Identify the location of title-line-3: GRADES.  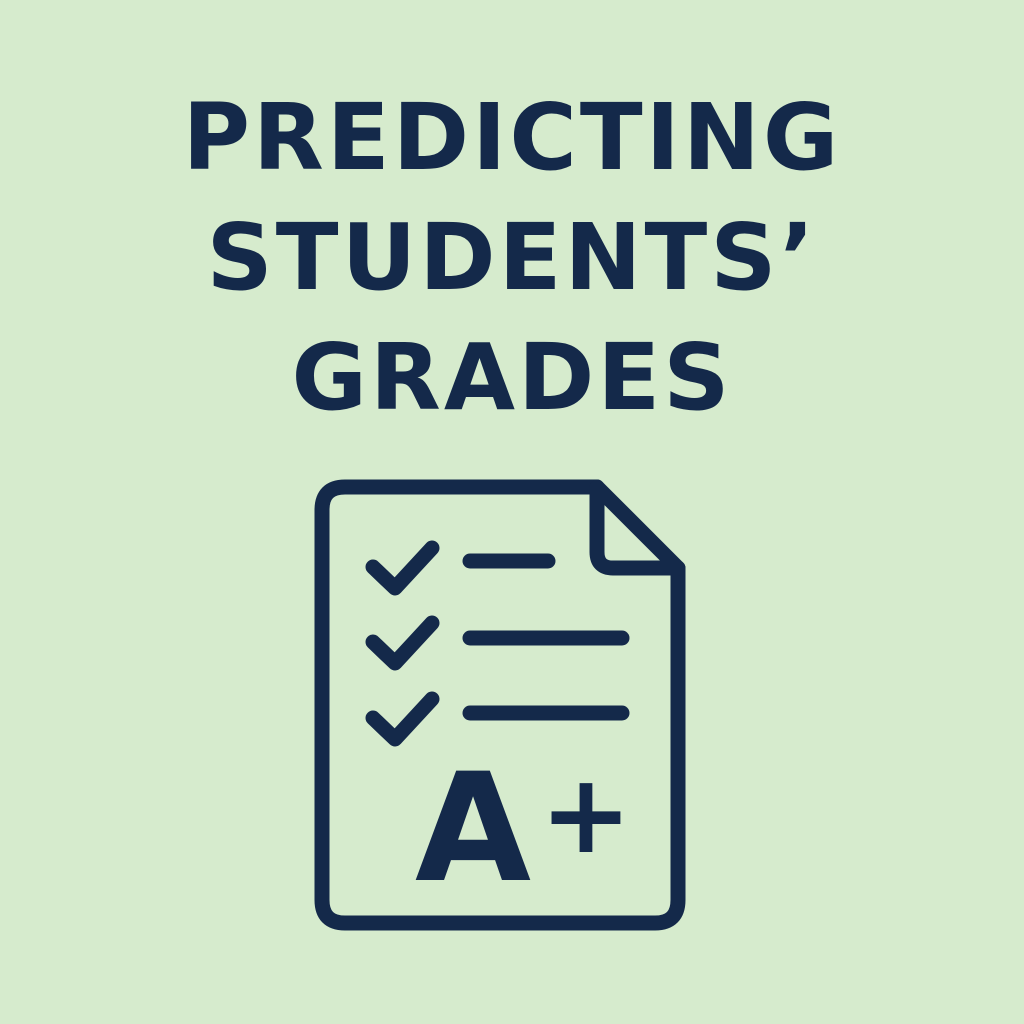
(512, 377).